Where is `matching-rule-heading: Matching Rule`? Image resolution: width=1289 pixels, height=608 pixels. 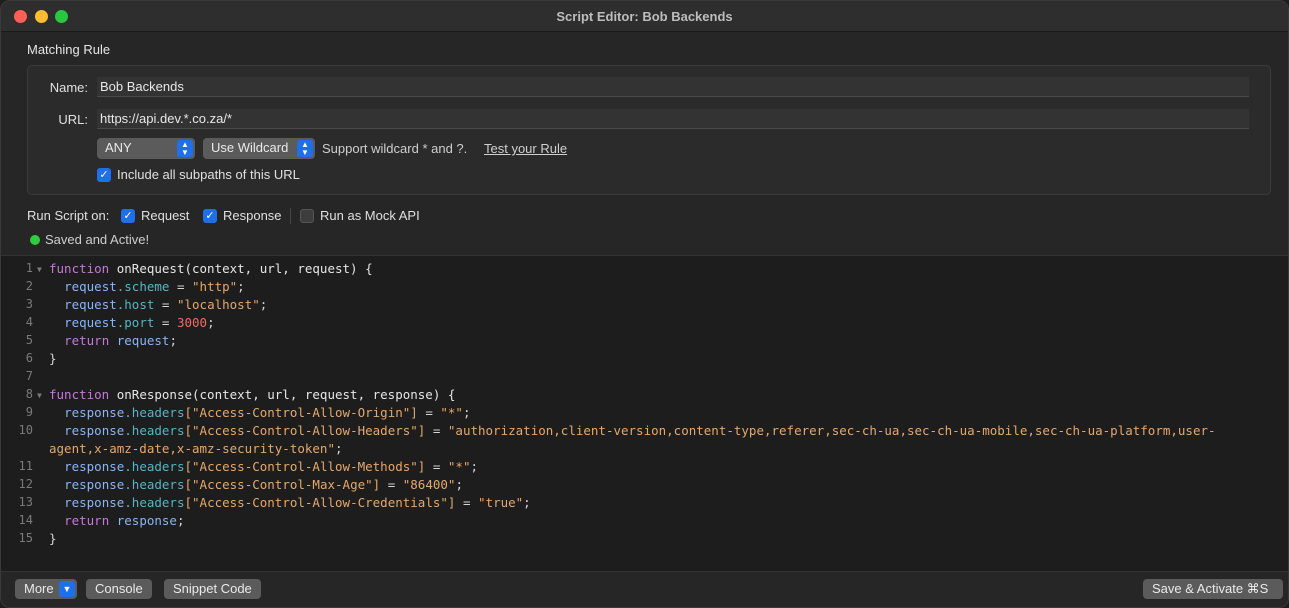 matching-rule-heading: Matching Rule is located at coordinates (69, 49).